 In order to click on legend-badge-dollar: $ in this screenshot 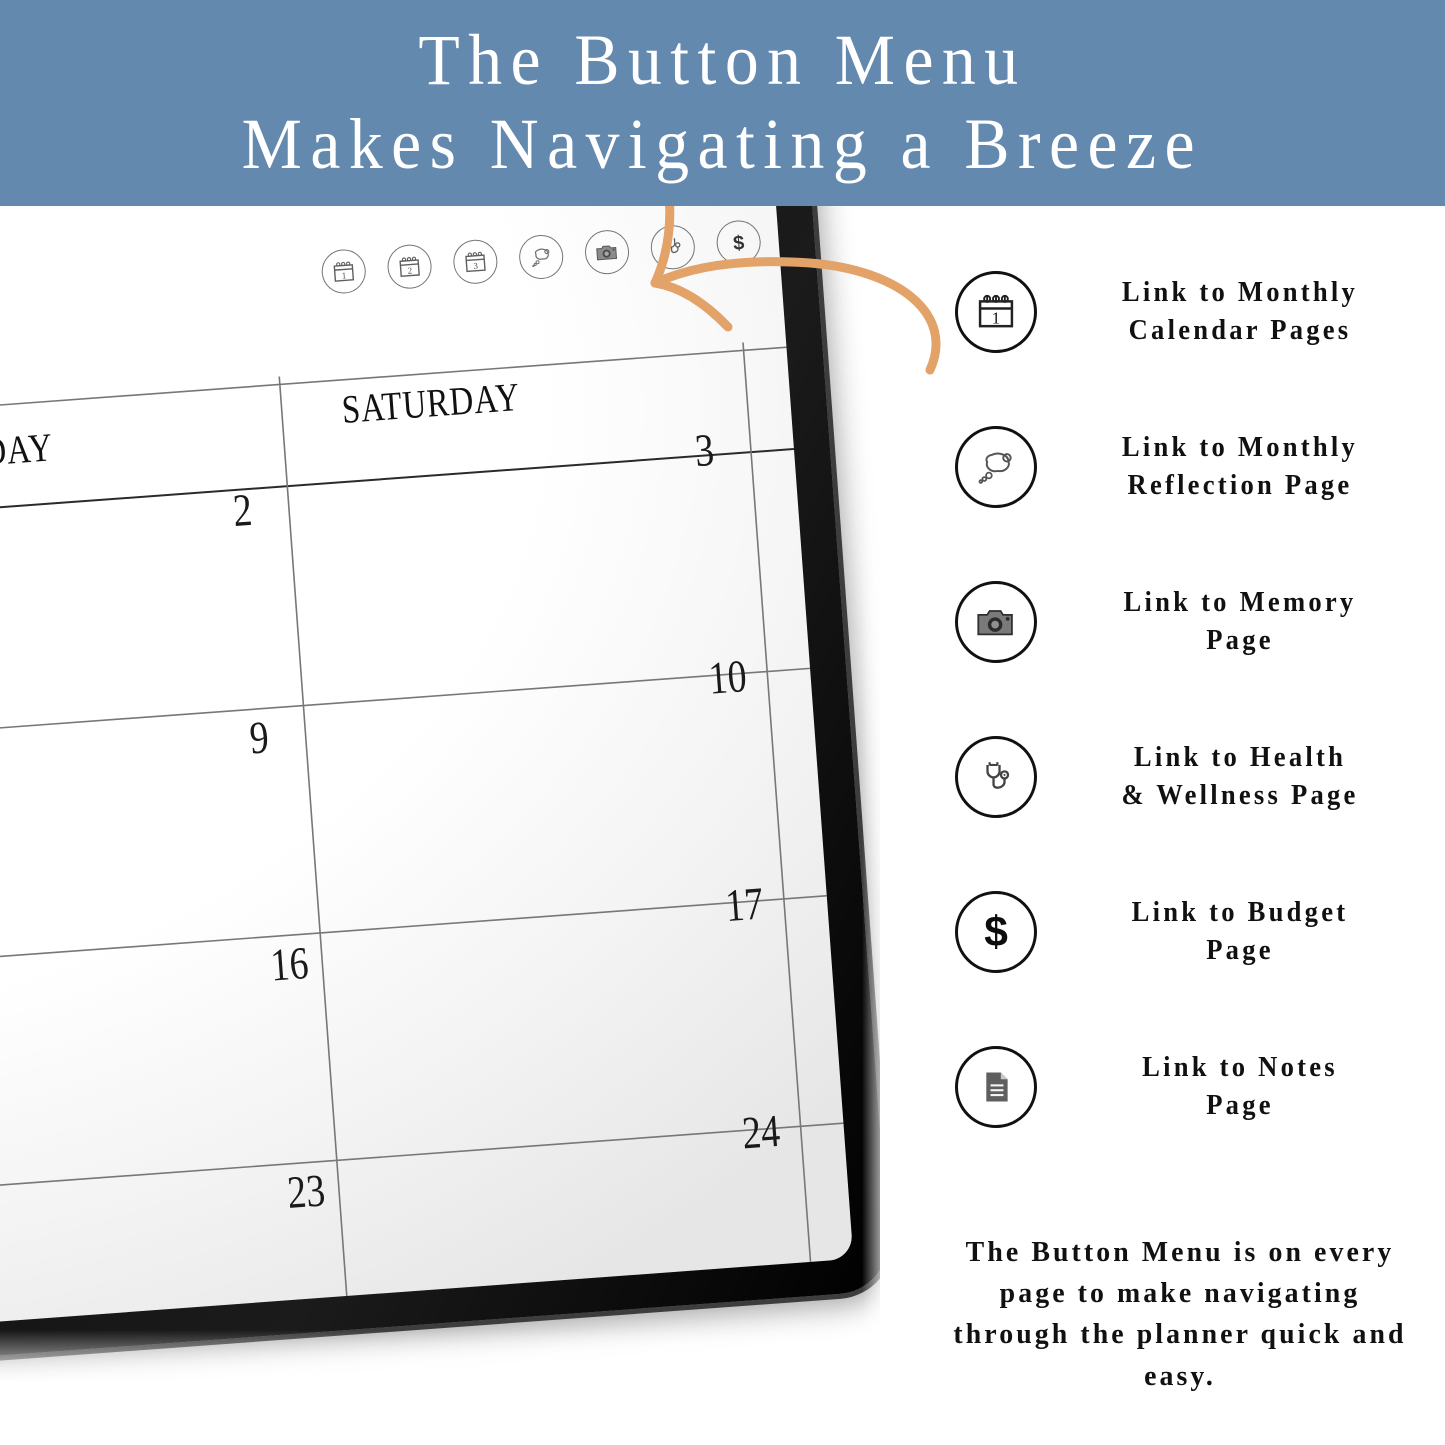, I will do `click(996, 932)`.